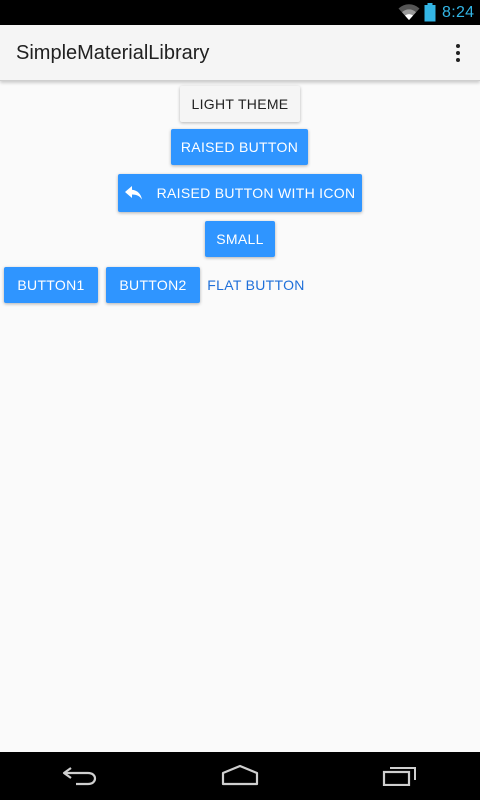 The image size is (480, 800). I want to click on button2-label: BUTTON2, so click(153, 285).